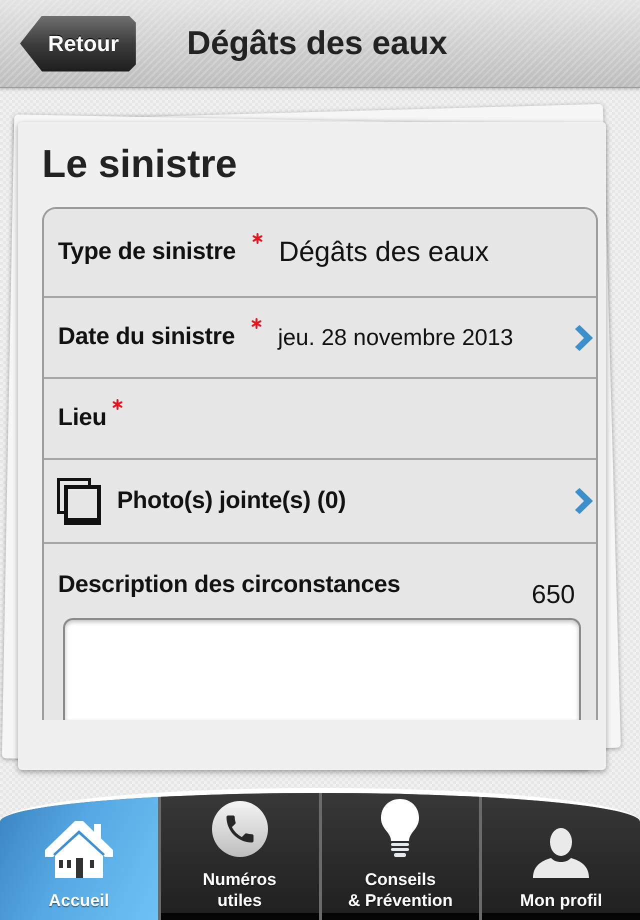  I want to click on tab: Conseils & Prévention, so click(401, 856).